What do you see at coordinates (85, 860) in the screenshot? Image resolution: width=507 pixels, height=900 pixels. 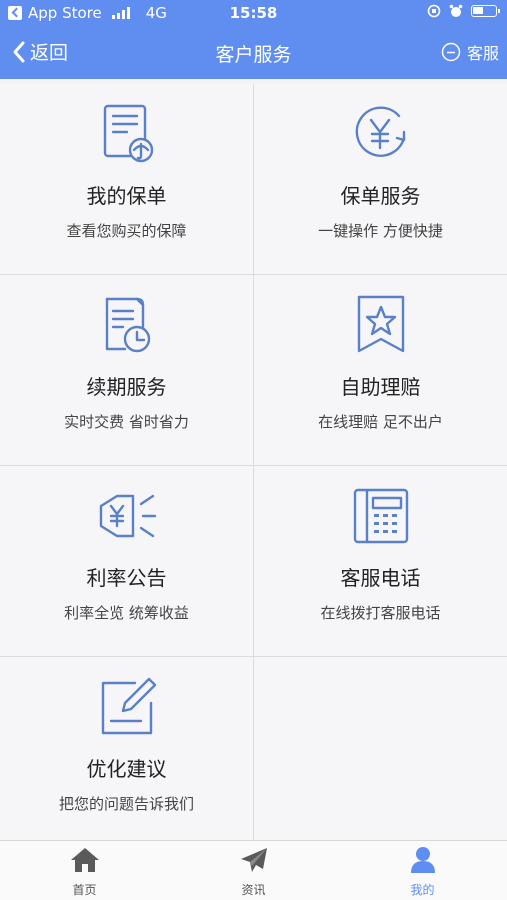 I see `home-icon` at bounding box center [85, 860].